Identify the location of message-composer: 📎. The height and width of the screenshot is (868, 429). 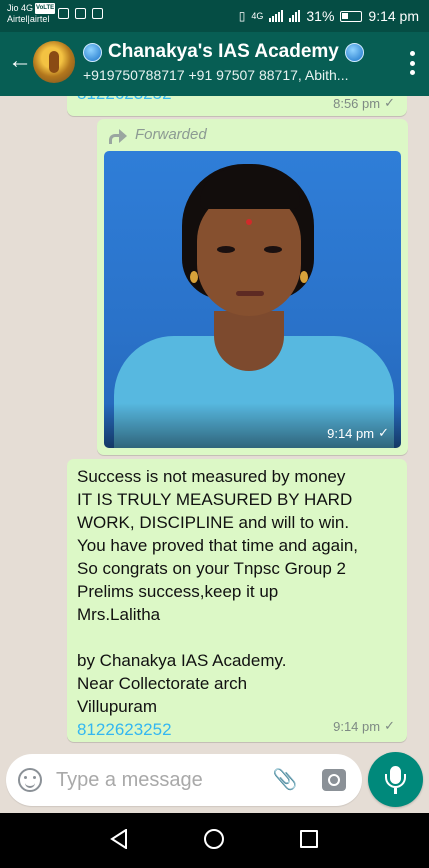
(184, 780).